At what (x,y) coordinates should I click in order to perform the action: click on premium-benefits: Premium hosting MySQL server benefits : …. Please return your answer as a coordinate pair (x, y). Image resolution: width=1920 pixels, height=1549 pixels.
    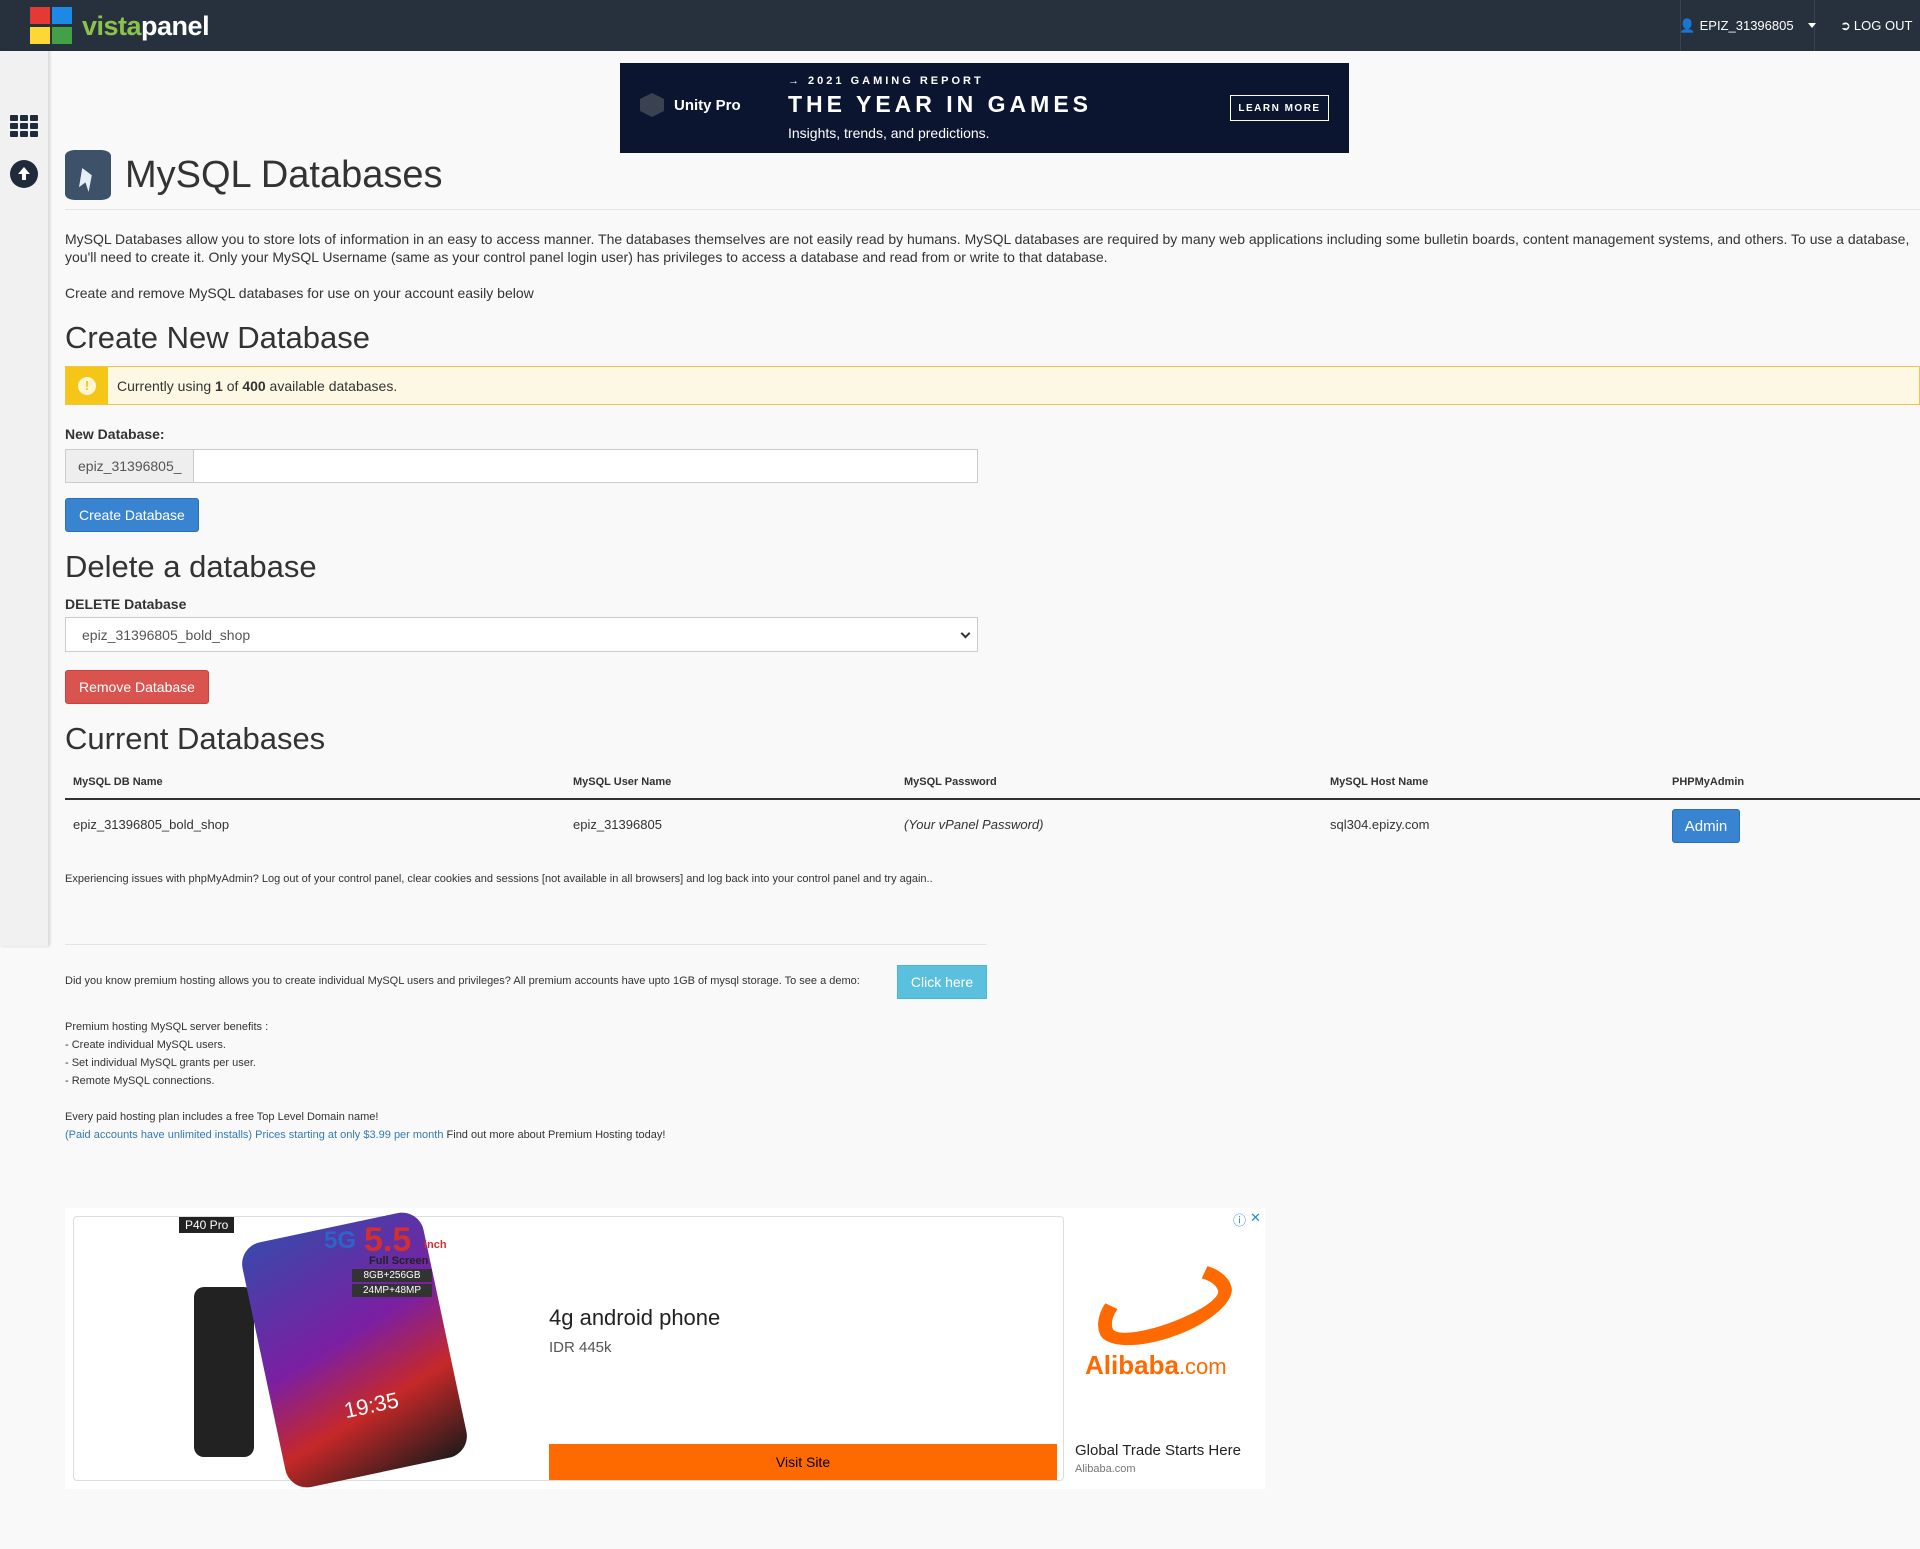
    Looking at the image, I should click on (166, 1054).